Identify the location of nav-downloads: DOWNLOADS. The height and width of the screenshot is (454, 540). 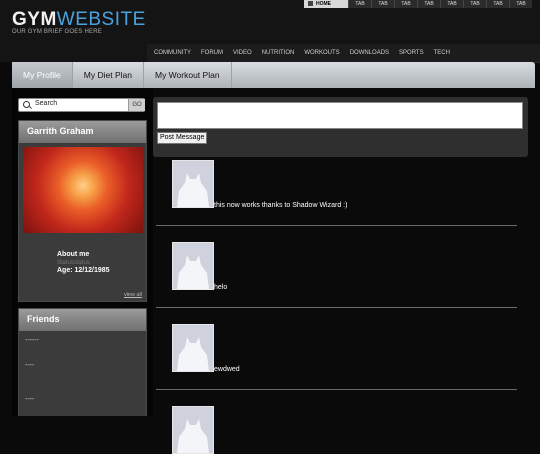
(369, 53).